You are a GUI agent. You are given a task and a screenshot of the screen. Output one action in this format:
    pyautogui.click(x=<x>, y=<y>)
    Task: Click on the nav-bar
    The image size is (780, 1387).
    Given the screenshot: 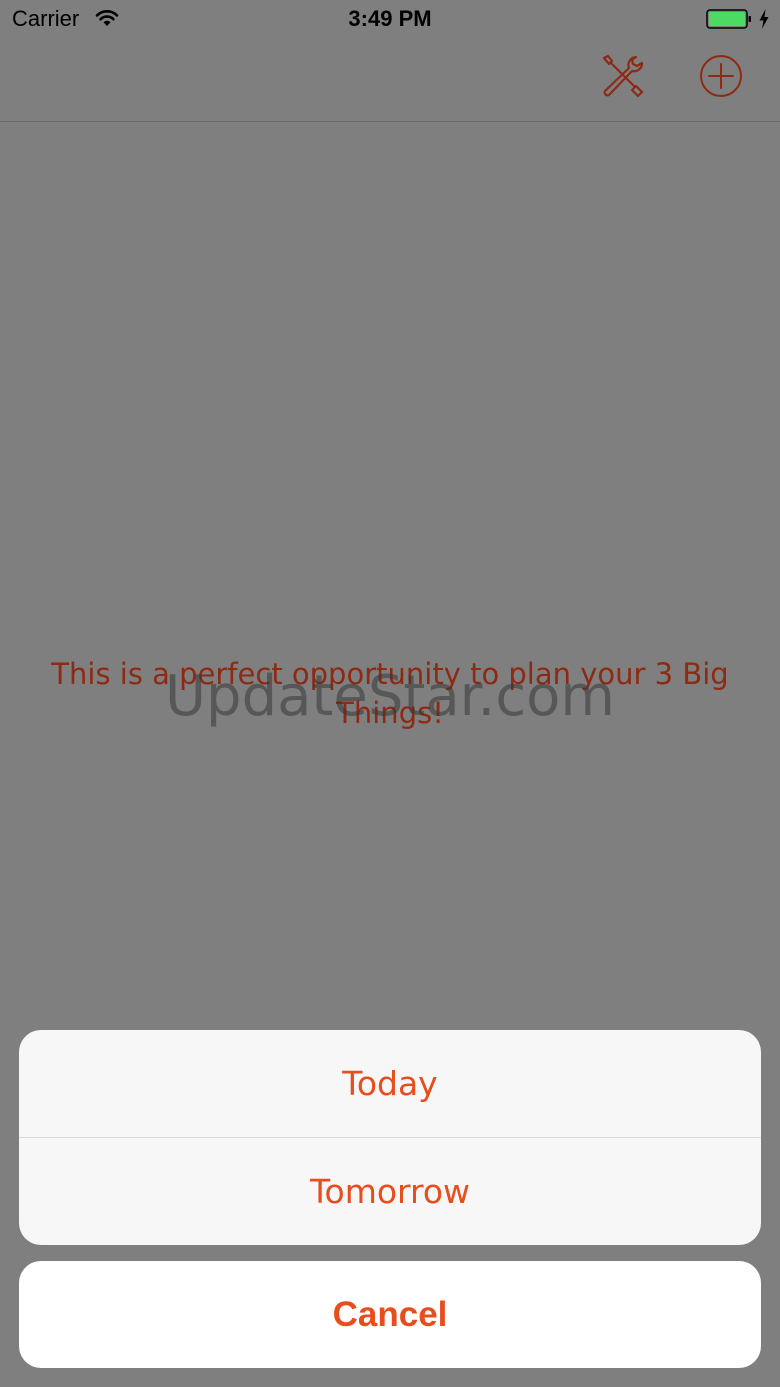 What is the action you would take?
    pyautogui.click(x=390, y=81)
    